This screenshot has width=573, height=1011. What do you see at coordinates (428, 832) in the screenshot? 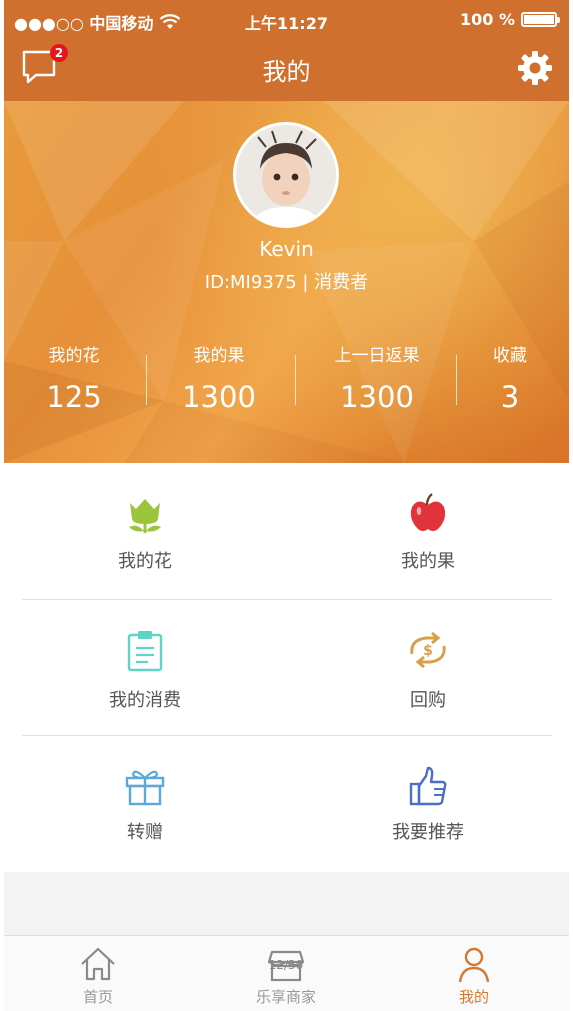
I see `menu-label: 我要推荐` at bounding box center [428, 832].